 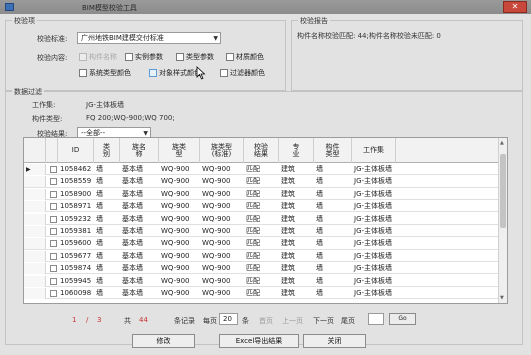 I want to click on option-label: 材质颜色, so click(x=250, y=57).